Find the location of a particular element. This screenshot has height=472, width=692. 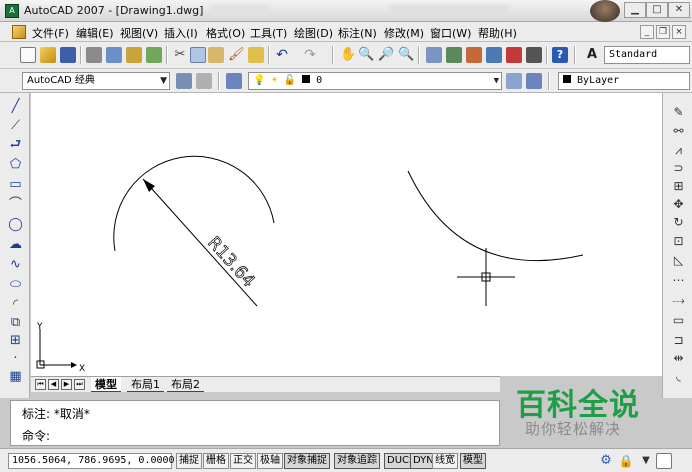

menu-modify: 修改(M) is located at coordinates (404, 33).